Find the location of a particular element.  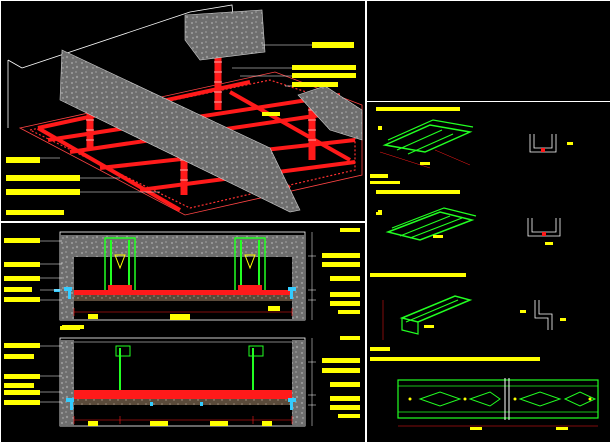

section-a-dim-tag is located at coordinates (180, 317).